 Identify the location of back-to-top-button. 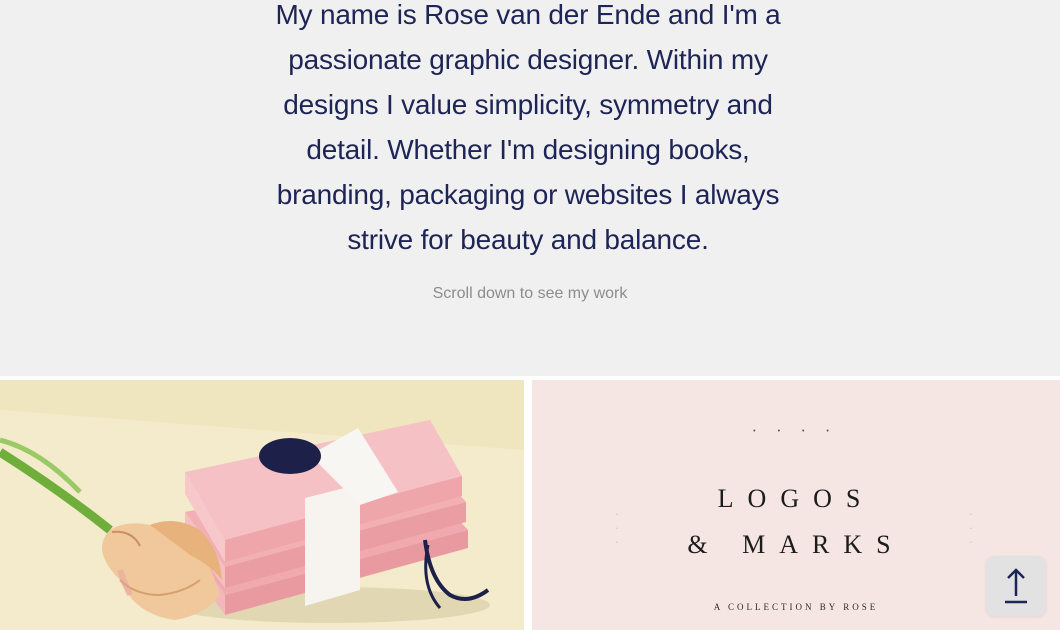
(1016, 586).